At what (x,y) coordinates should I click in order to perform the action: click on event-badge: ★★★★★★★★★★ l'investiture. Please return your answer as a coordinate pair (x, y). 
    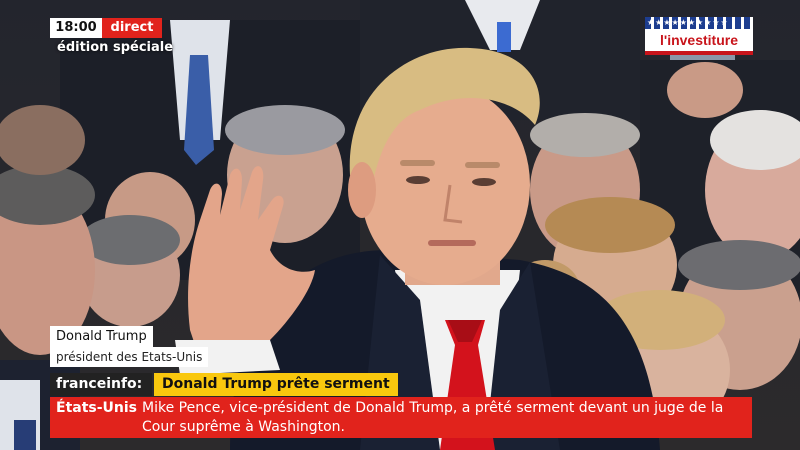
    Looking at the image, I should click on (699, 36).